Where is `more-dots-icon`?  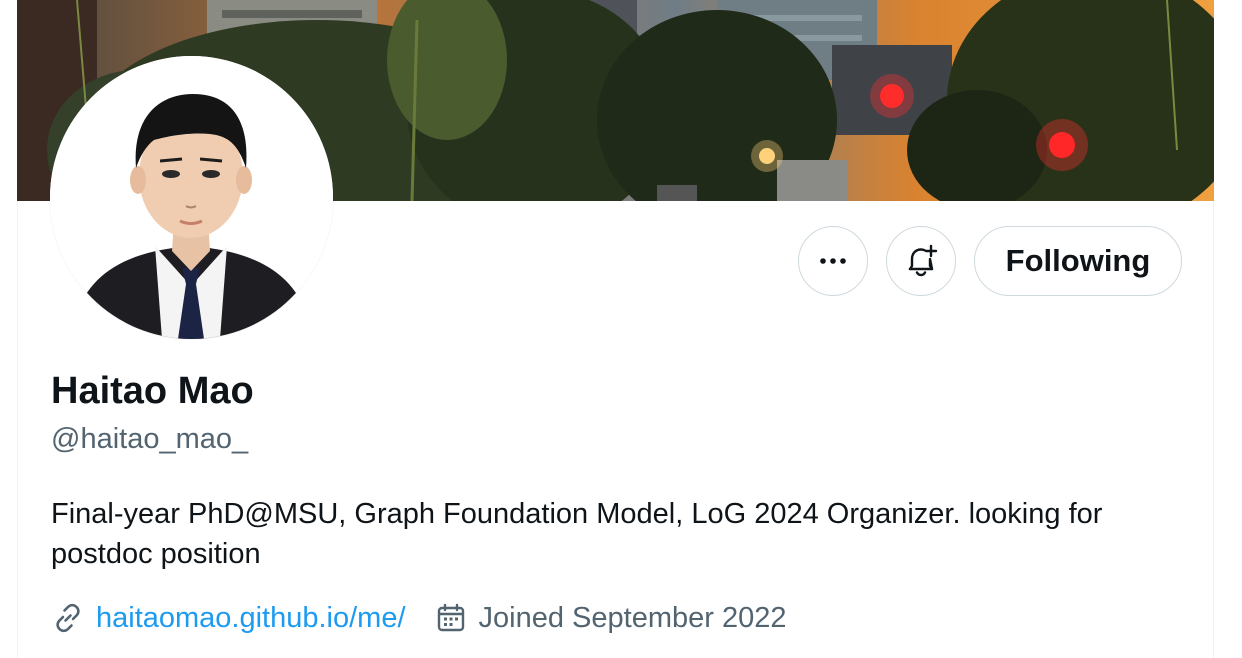
more-dots-icon is located at coordinates (833, 261).